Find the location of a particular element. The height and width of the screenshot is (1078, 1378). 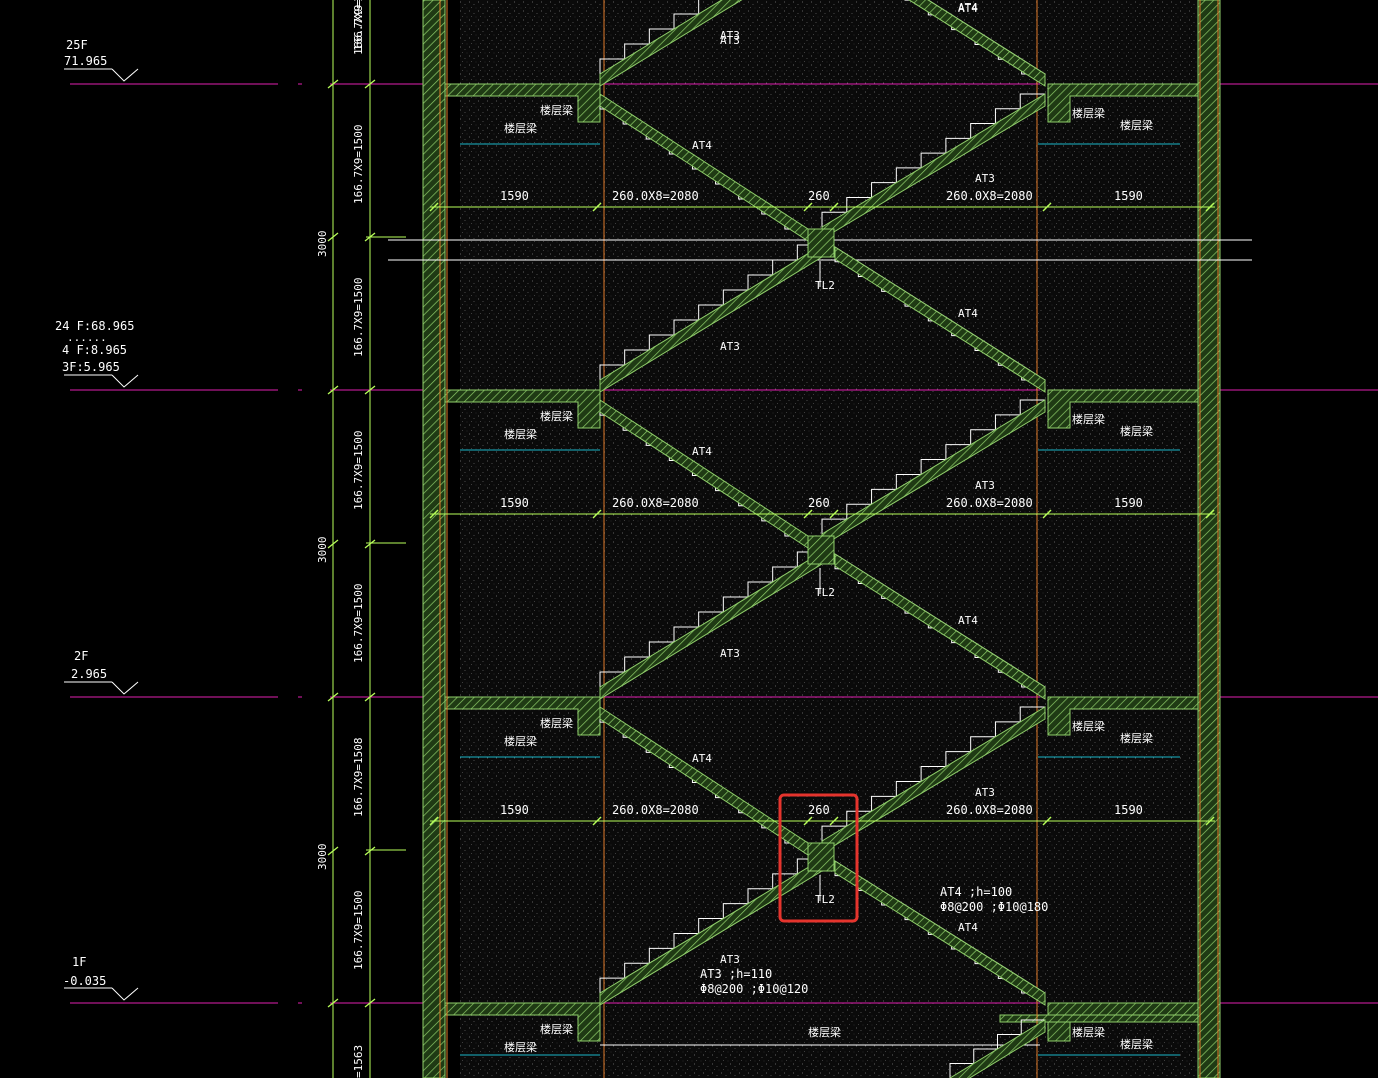

note-at3-thickness: AT3 ;h=110 is located at coordinates (736, 974).